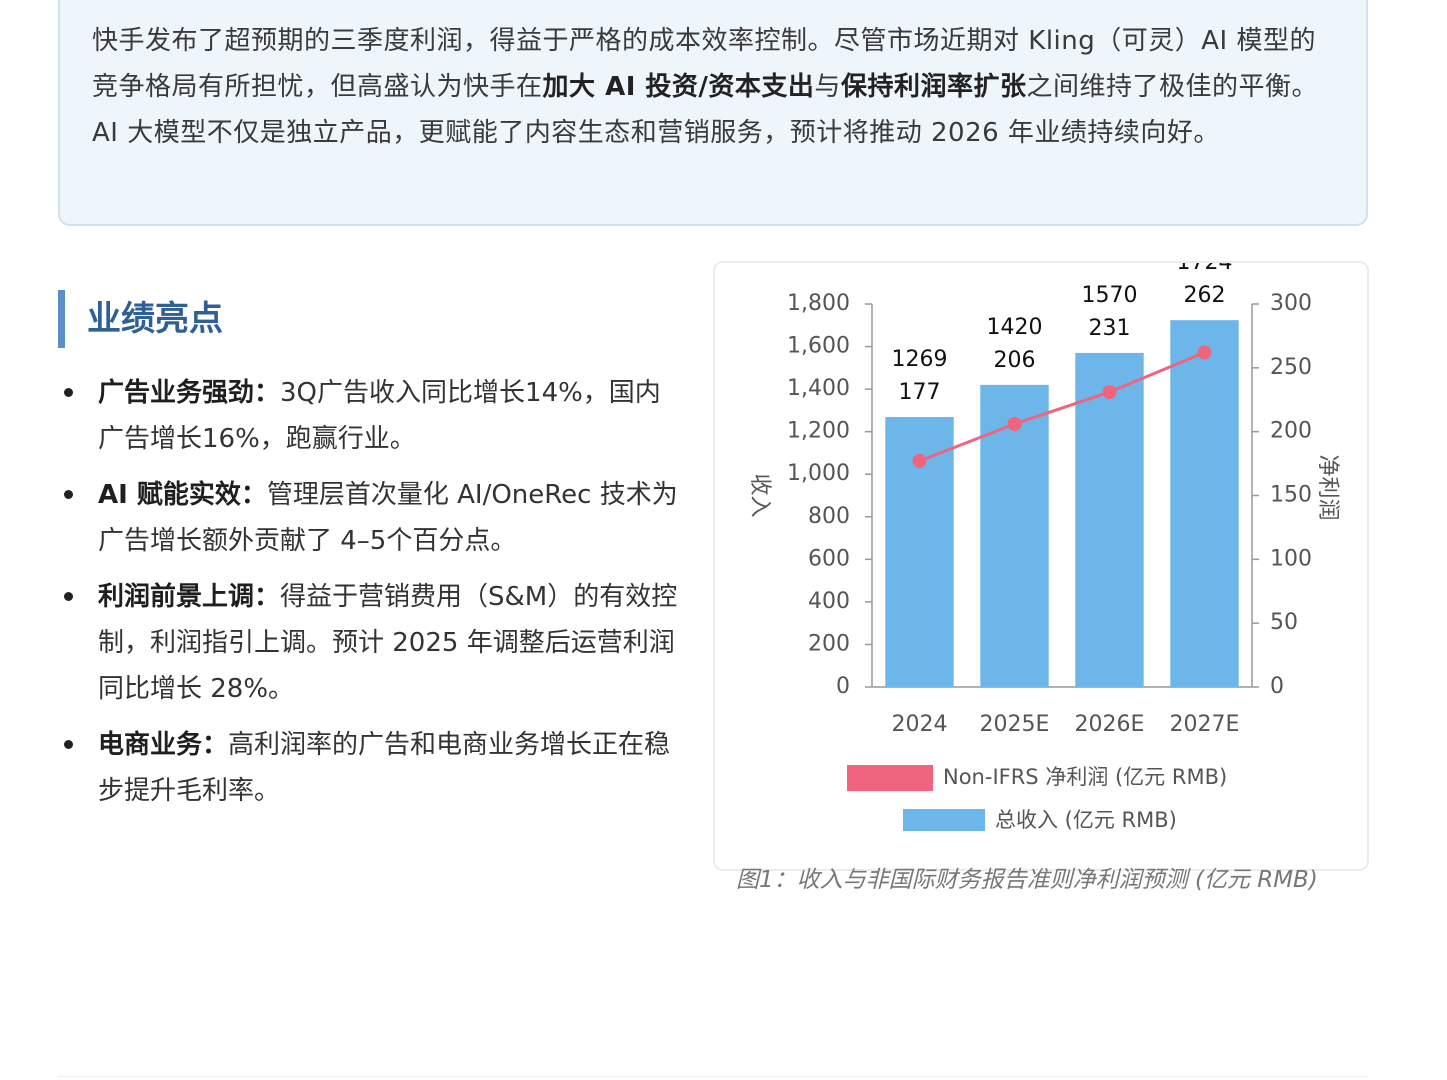  What do you see at coordinates (713, 1076) in the screenshot?
I see `divider` at bounding box center [713, 1076].